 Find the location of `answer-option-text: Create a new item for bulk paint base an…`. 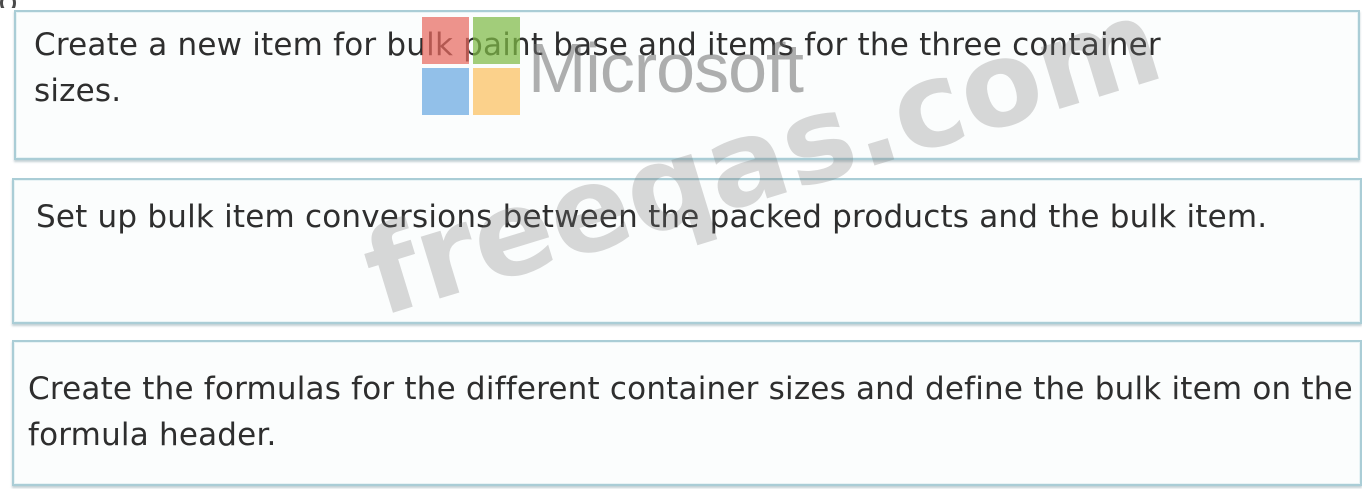

answer-option-text: Create a new item for bulk paint base an… is located at coordinates (597, 68).